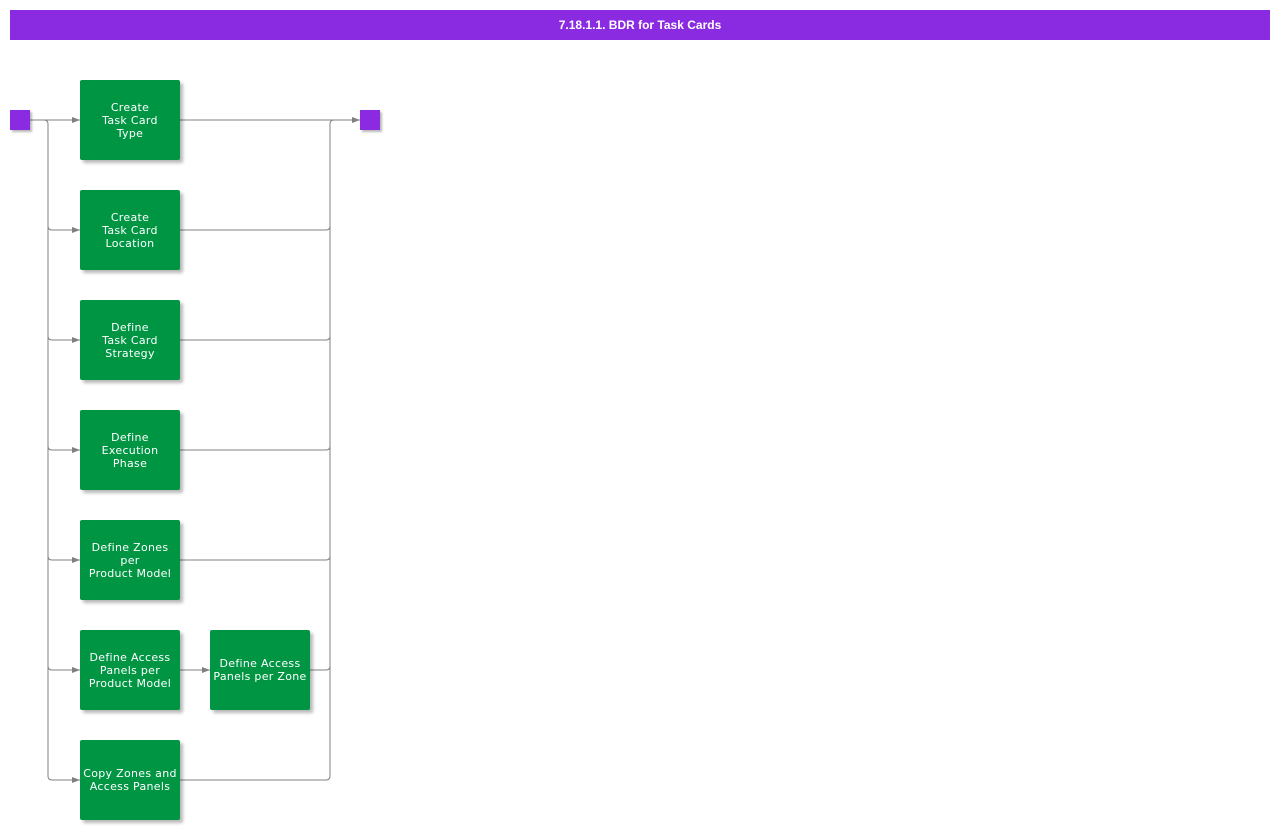  I want to click on node-define-task-card-strategy: Define Task Card Strategy, so click(130, 340).